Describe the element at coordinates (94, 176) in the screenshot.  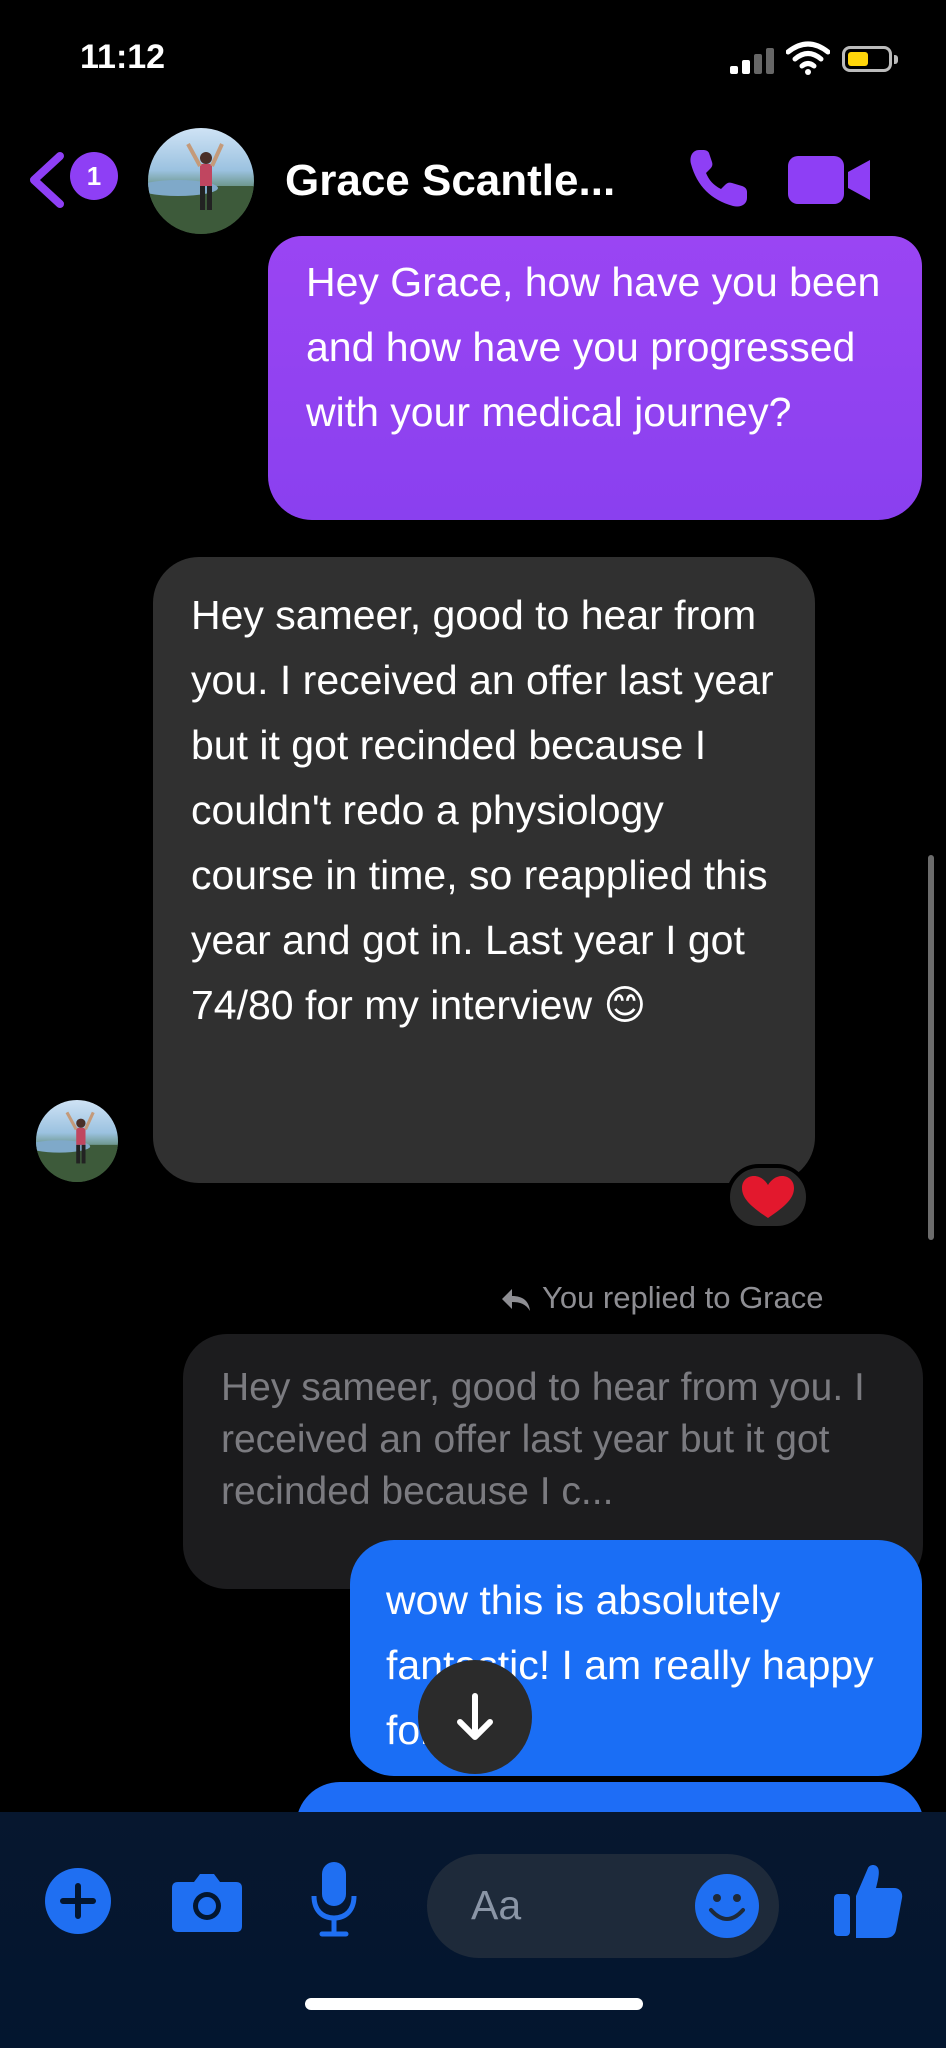
I see `unread-badge: 1` at that location.